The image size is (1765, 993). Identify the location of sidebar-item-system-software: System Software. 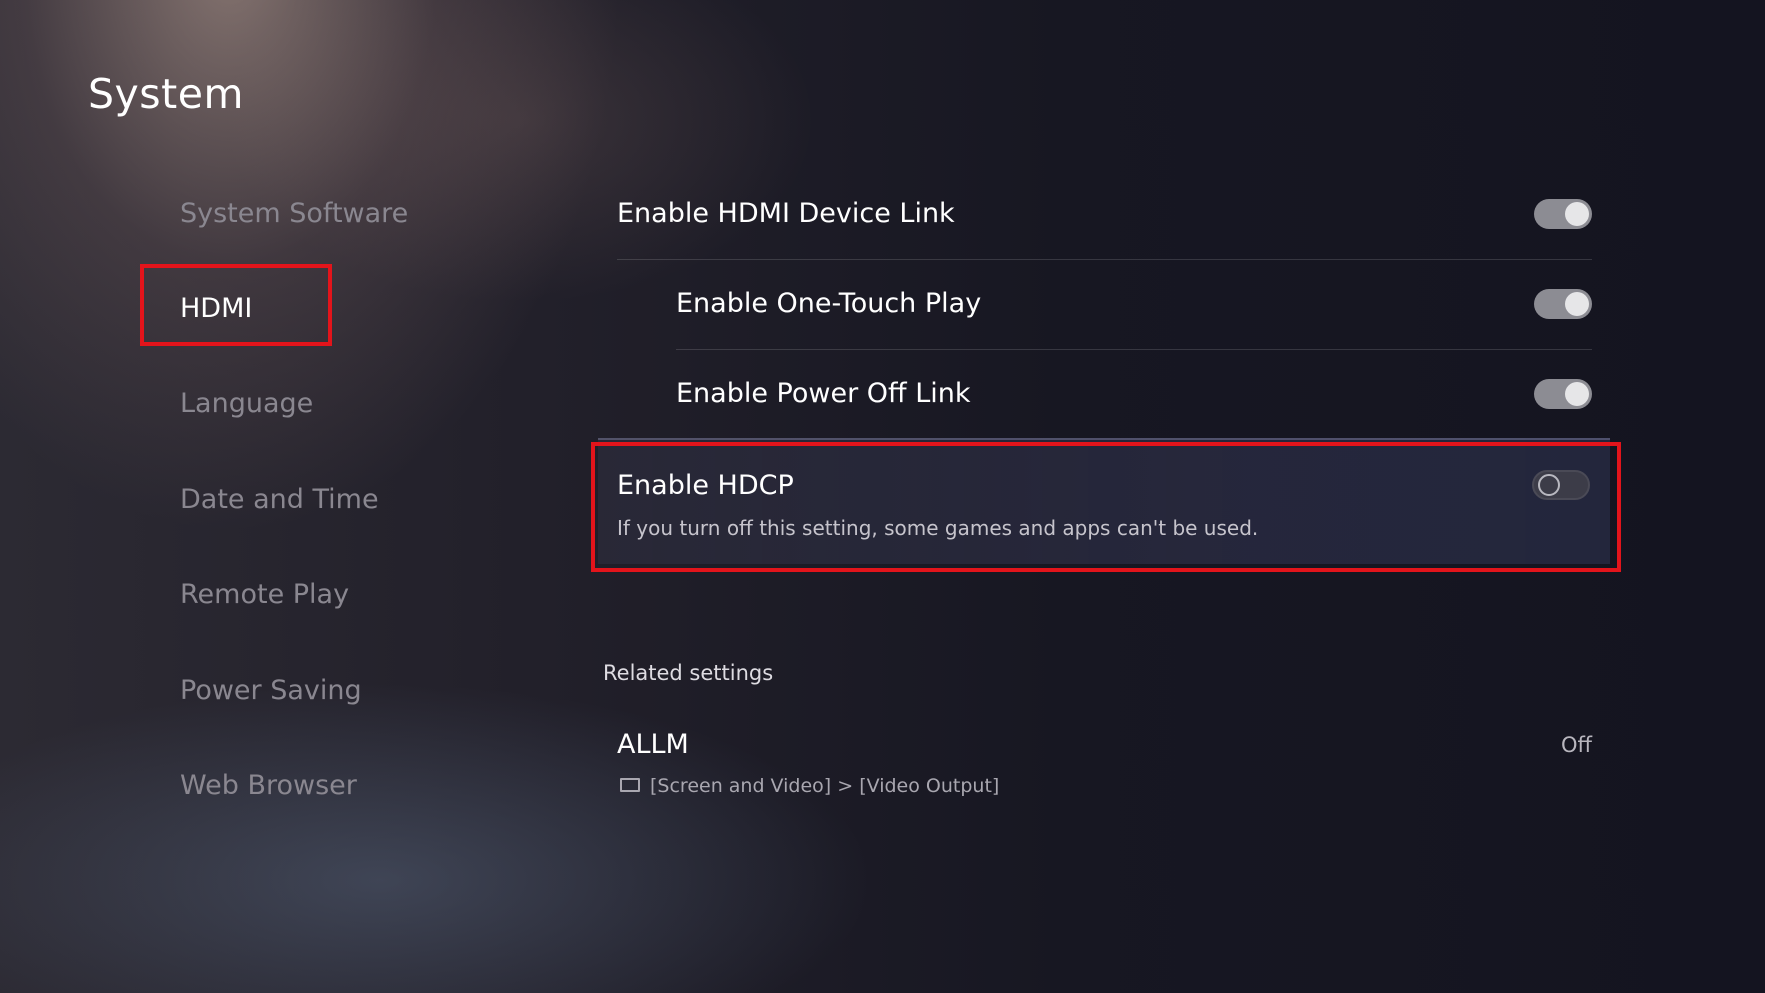
(294, 213).